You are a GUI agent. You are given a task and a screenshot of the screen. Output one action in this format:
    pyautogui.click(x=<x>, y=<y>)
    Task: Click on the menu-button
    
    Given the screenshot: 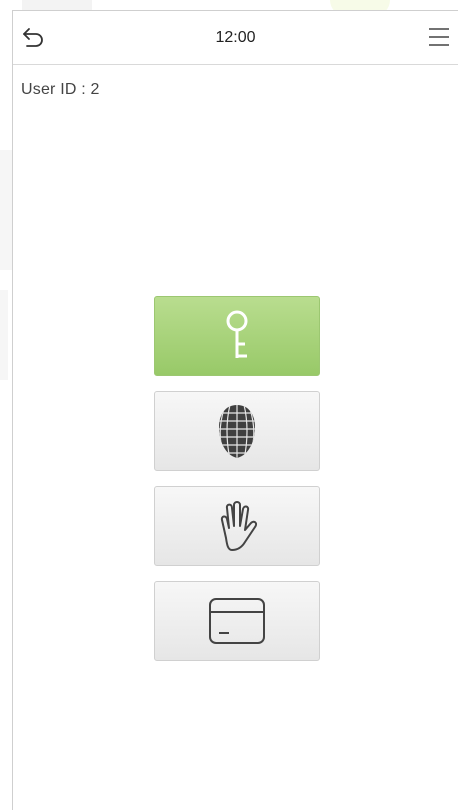 What is the action you would take?
    pyautogui.click(x=439, y=37)
    